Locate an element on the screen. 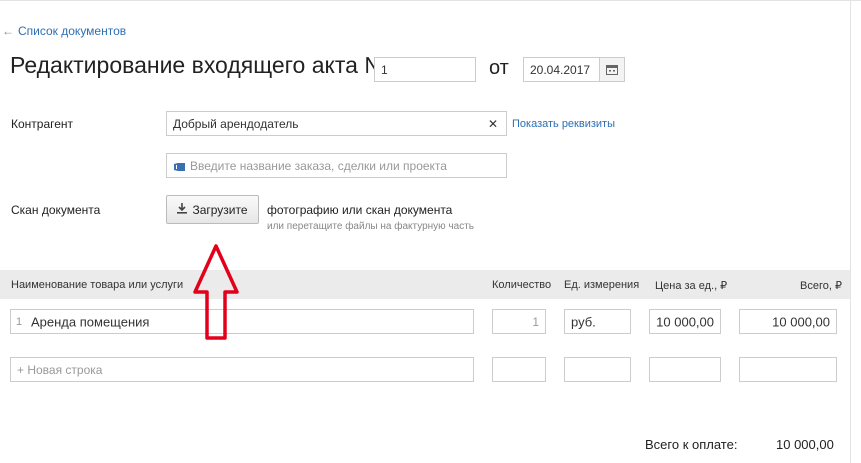  scan-label: Скан документа is located at coordinates (56, 210).